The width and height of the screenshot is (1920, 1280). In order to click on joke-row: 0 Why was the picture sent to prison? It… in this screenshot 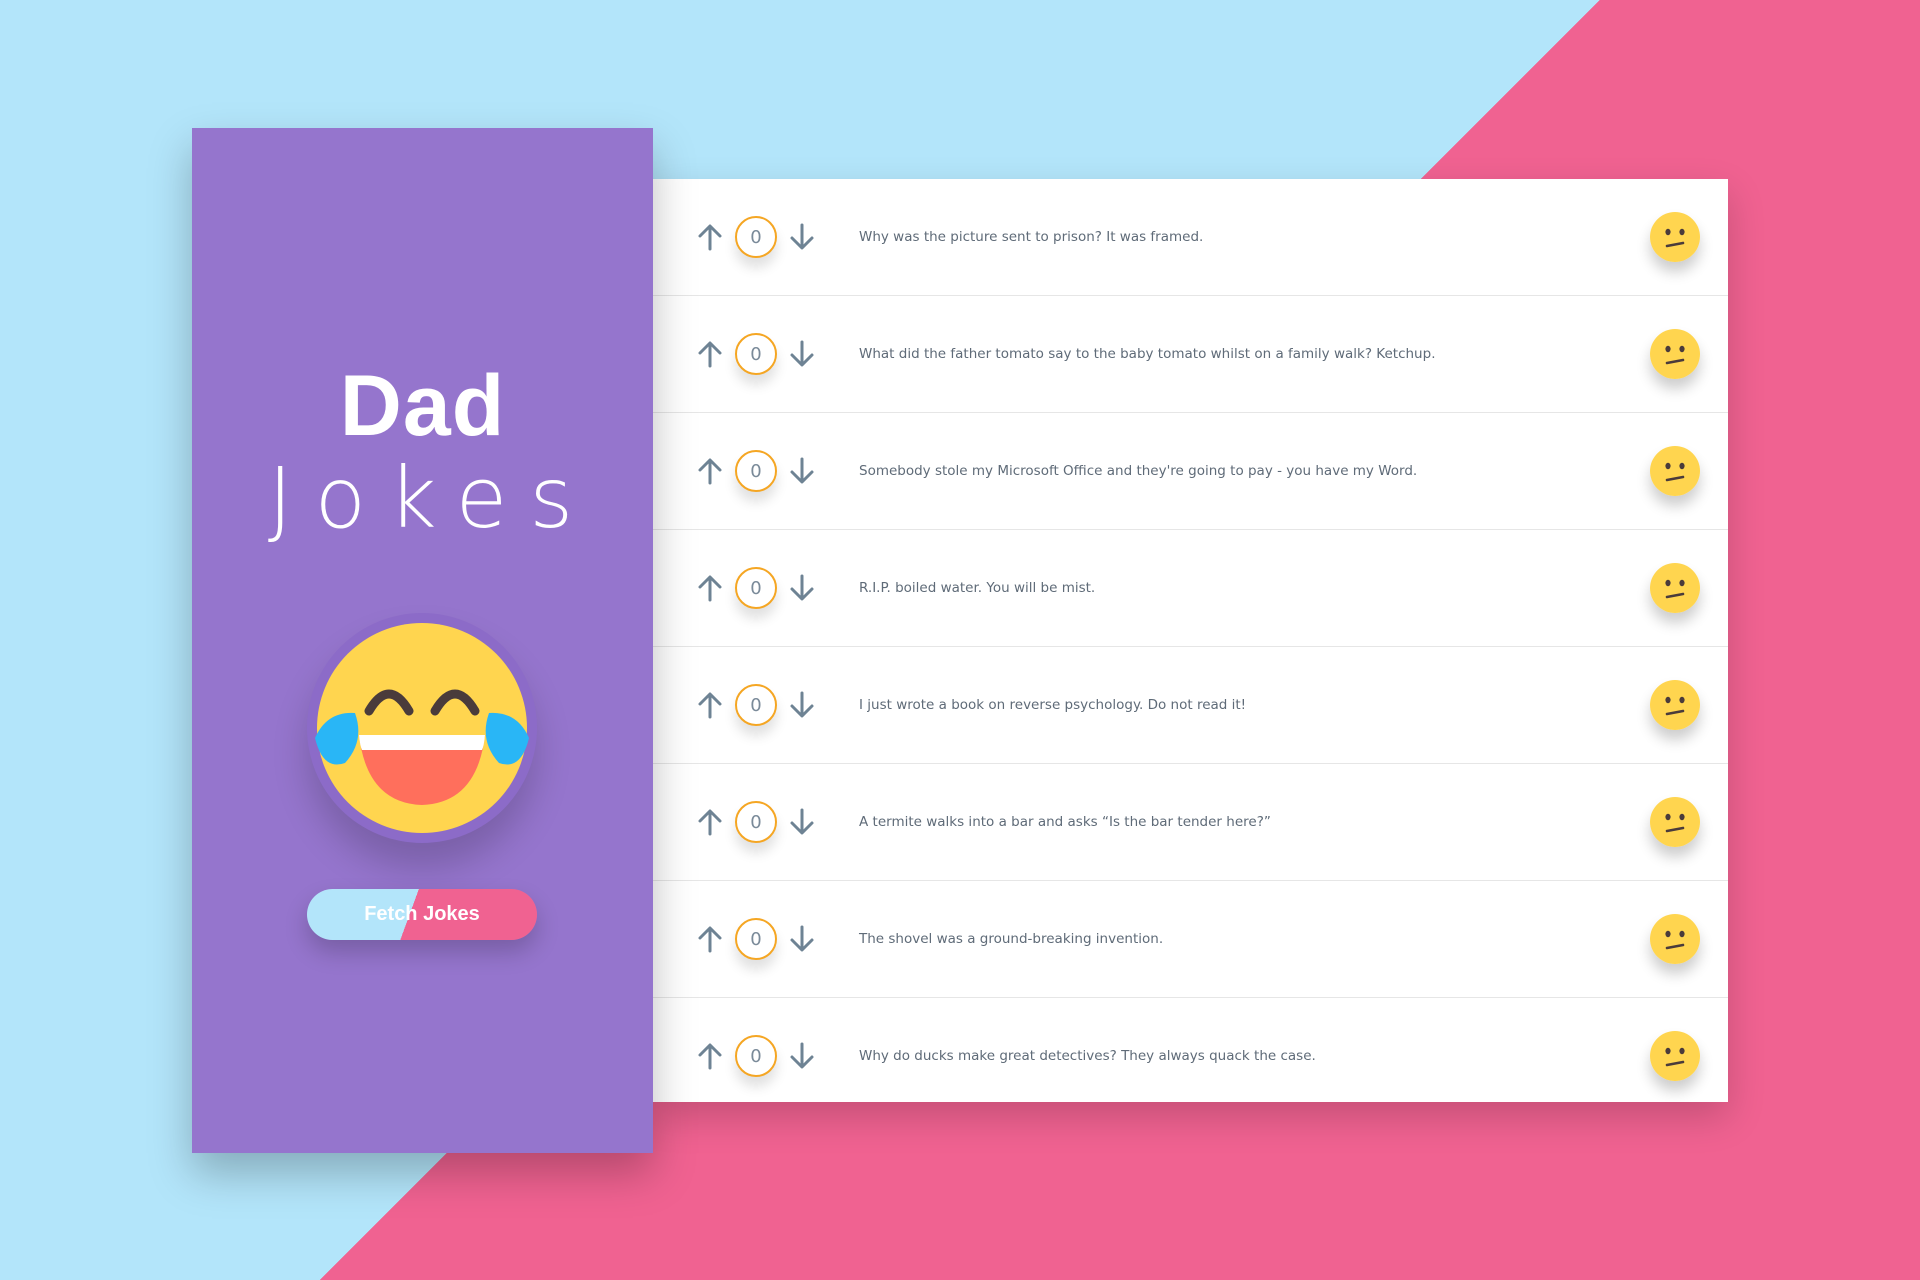, I will do `click(1190, 237)`.